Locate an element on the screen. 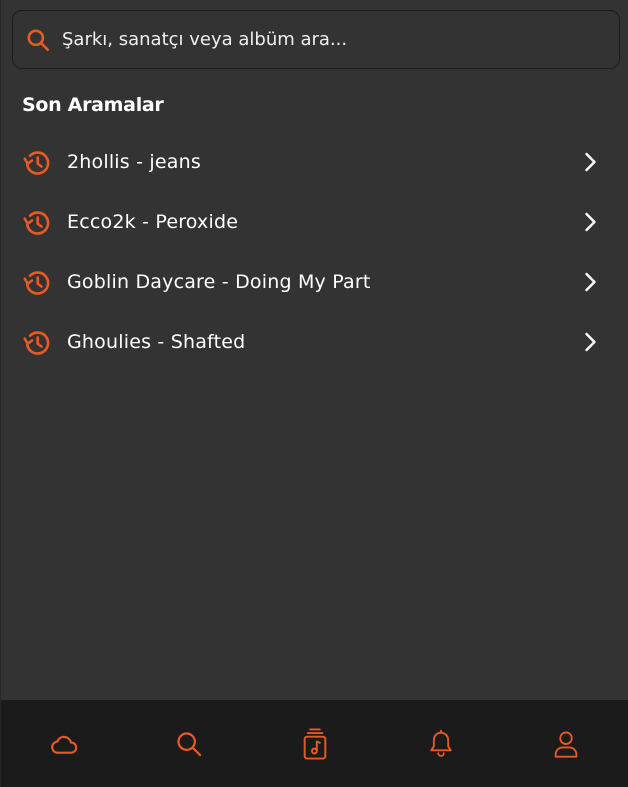 This screenshot has width=628, height=787. cloud-icon is located at coordinates (64, 744).